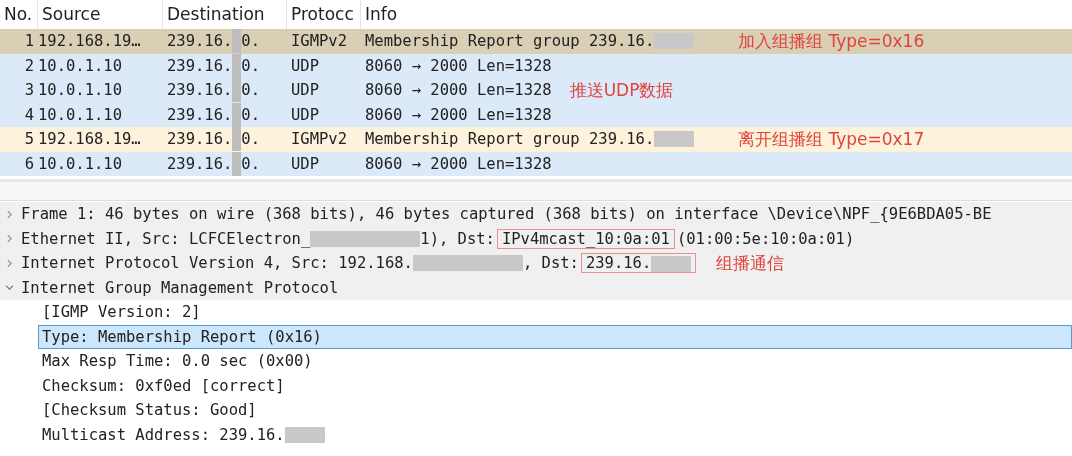 The width and height of the screenshot is (1072, 456). I want to click on tree-item: Type: Membership Report (0x16), so click(555, 336).